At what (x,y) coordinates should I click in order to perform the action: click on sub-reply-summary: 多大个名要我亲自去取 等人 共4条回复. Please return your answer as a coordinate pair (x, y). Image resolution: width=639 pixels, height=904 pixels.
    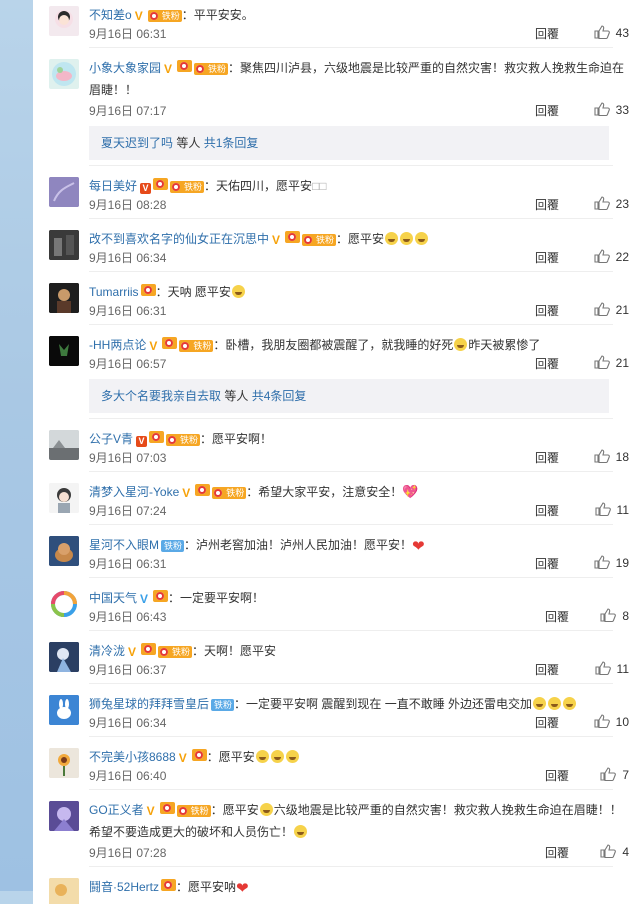
    Looking at the image, I should click on (349, 396).